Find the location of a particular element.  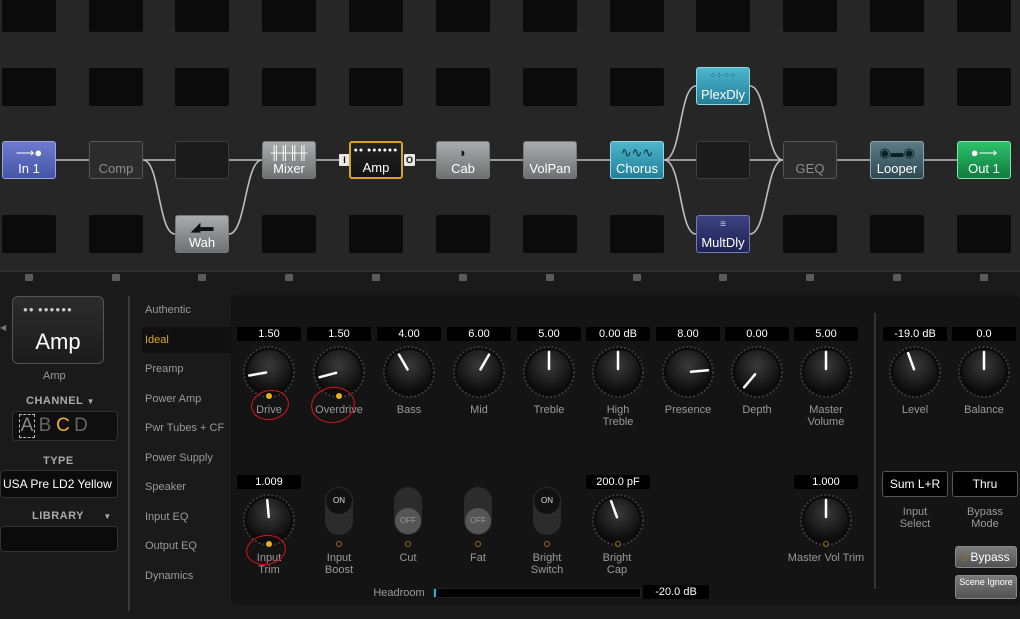

channel-d: D is located at coordinates (81, 426).